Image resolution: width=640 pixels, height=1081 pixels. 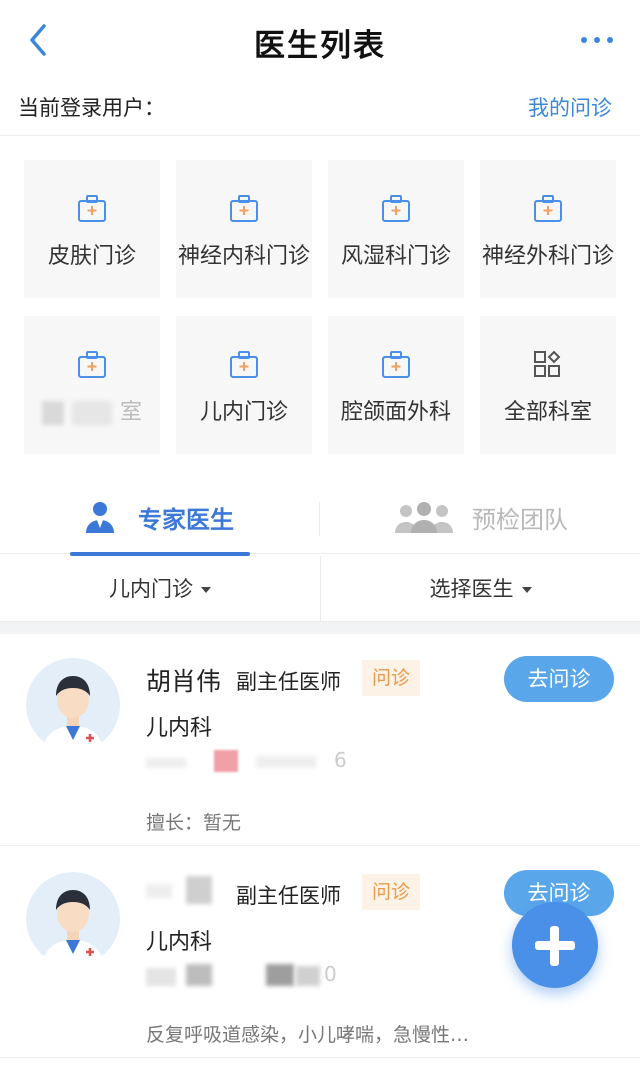 I want to click on redacted-info: 0, so click(x=256, y=976).